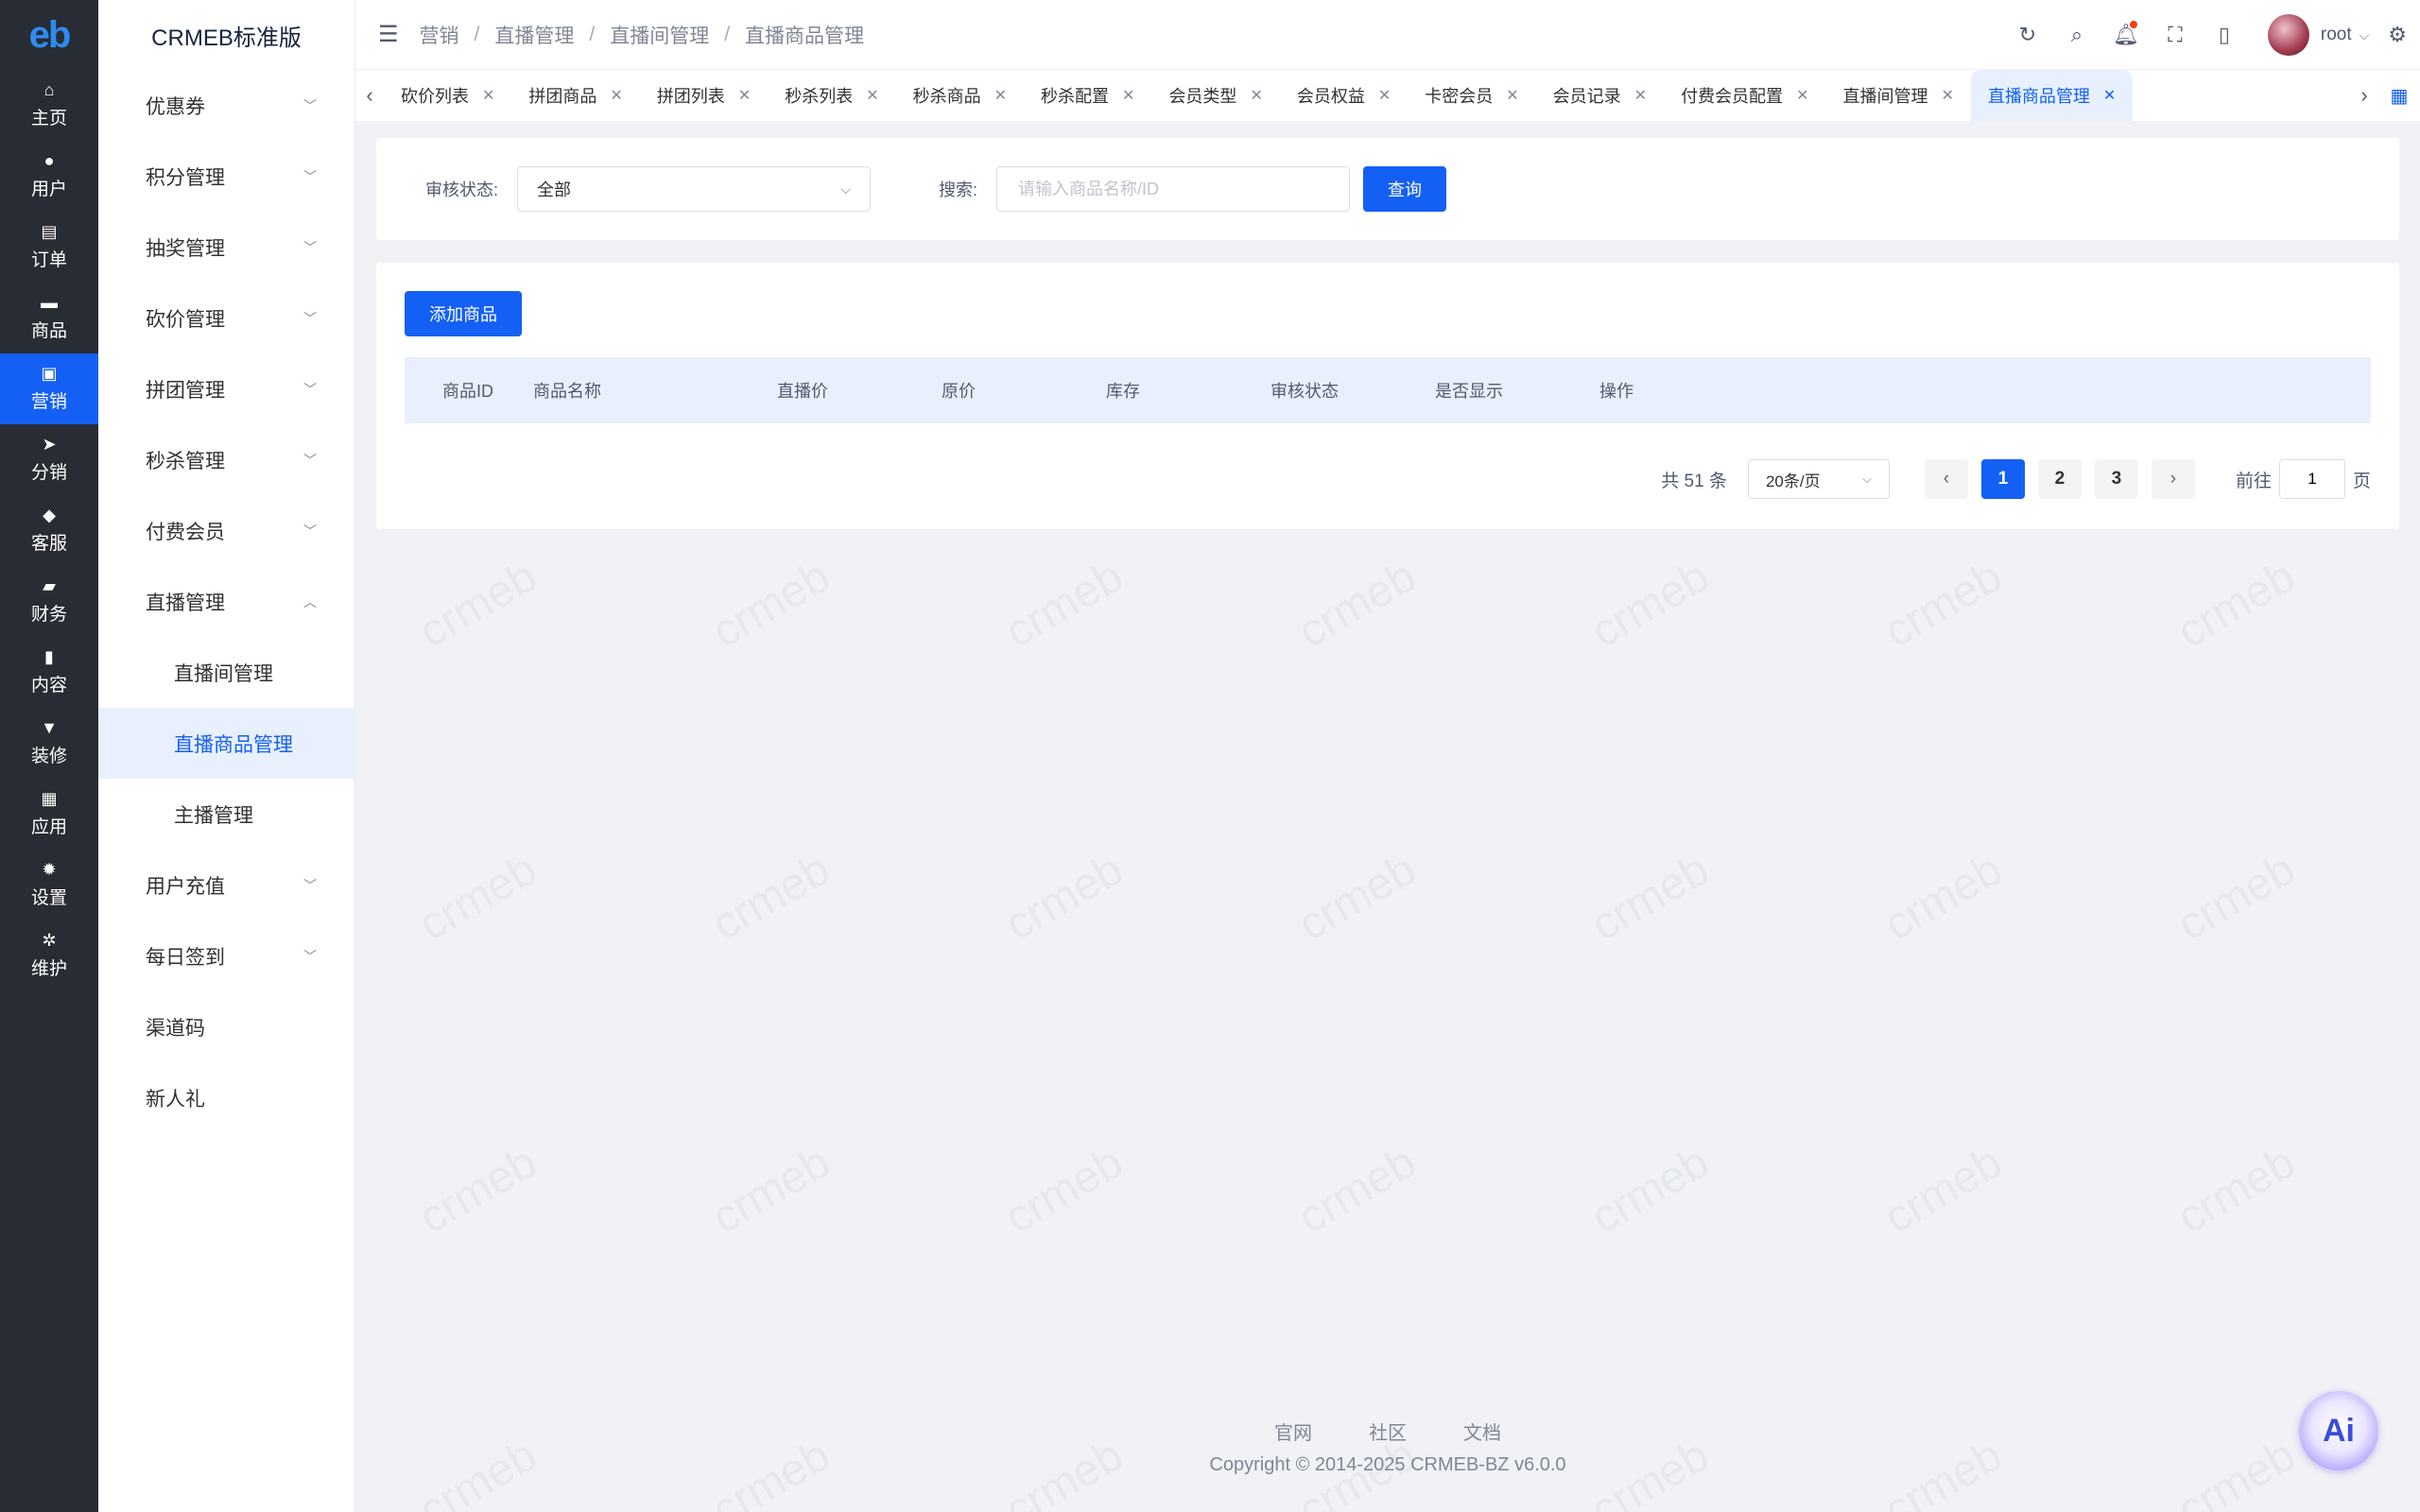 This screenshot has height=1512, width=2420. Describe the element at coordinates (49, 35) in the screenshot. I see `crmeb-logo: eb` at that location.